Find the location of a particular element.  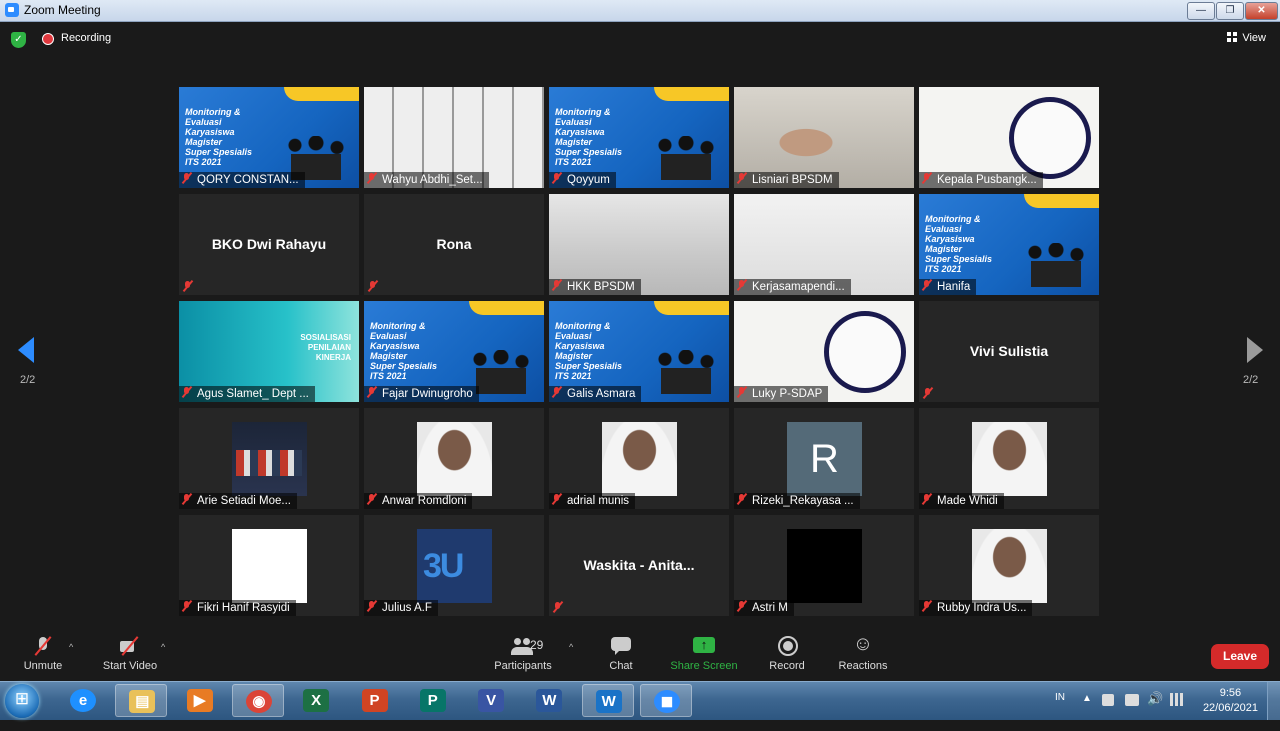

taskbar-chrome-button: ◉ is located at coordinates (257, 700).